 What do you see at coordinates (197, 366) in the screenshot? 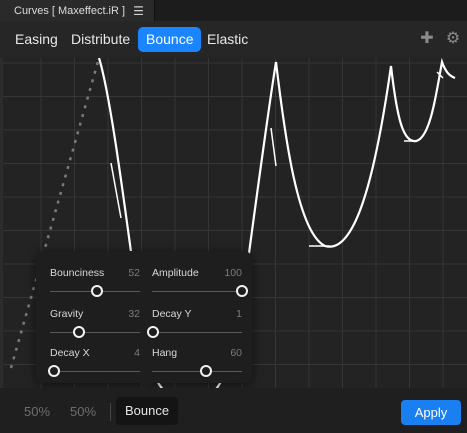
I see `hang-slider: Hang 60` at bounding box center [197, 366].